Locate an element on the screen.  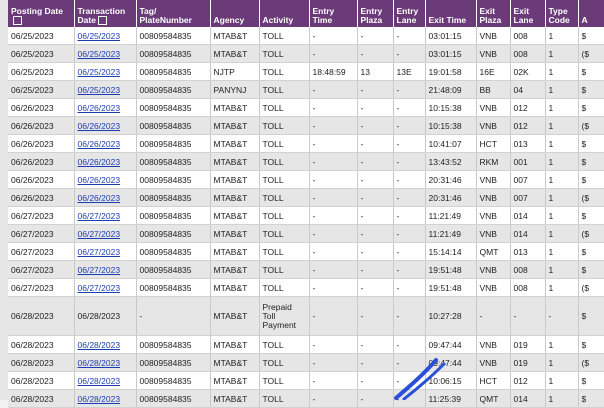
col-transaction-date: Transaction Date is located at coordinates (105, 13).